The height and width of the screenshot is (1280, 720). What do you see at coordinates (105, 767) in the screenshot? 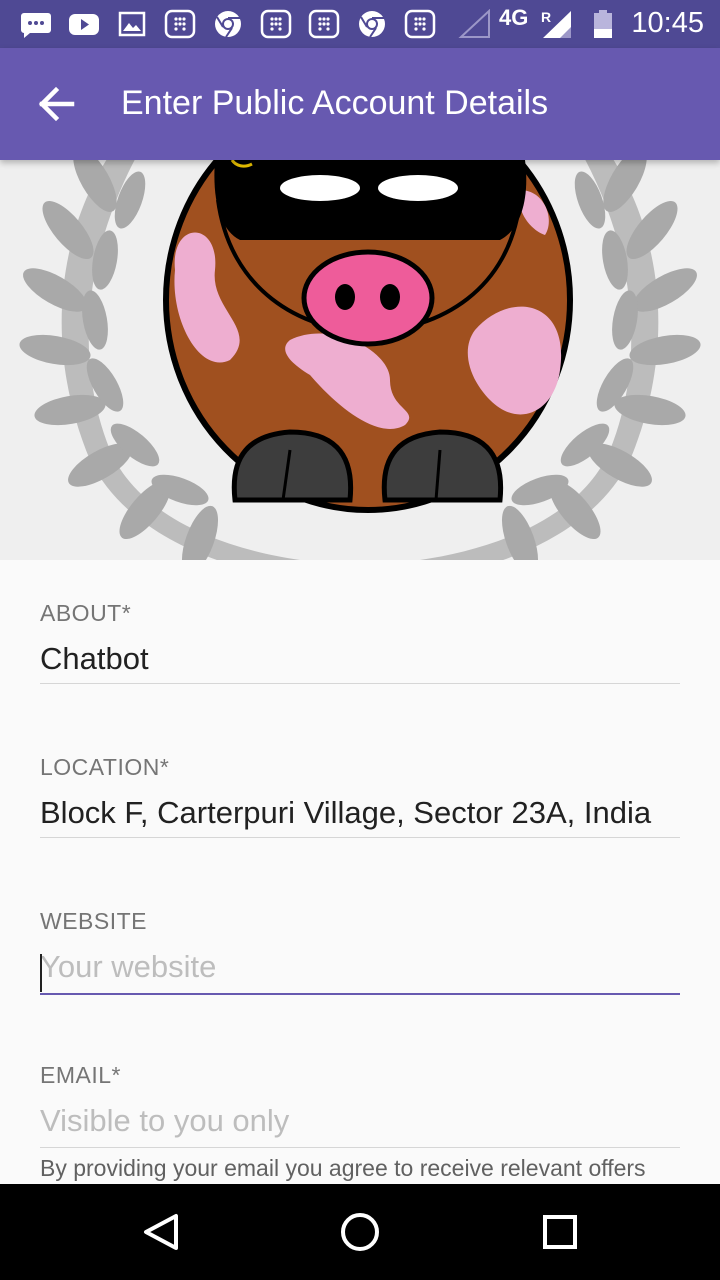
I see `location-label: LOCATION*` at bounding box center [105, 767].